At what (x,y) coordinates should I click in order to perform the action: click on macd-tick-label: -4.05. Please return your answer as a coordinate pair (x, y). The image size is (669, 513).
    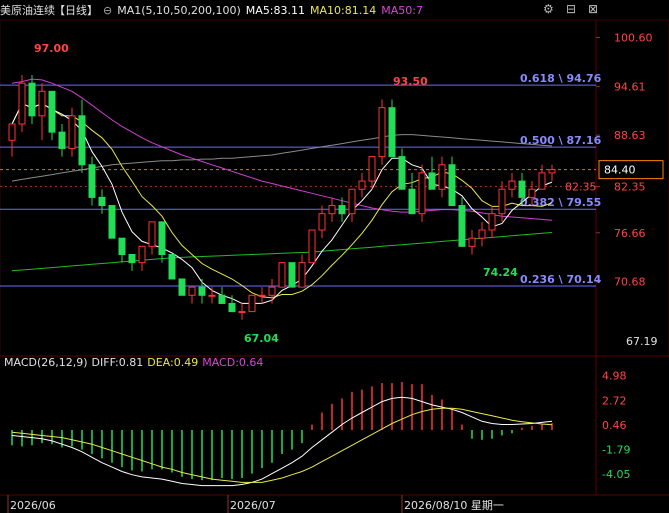
    Looking at the image, I should click on (616, 474).